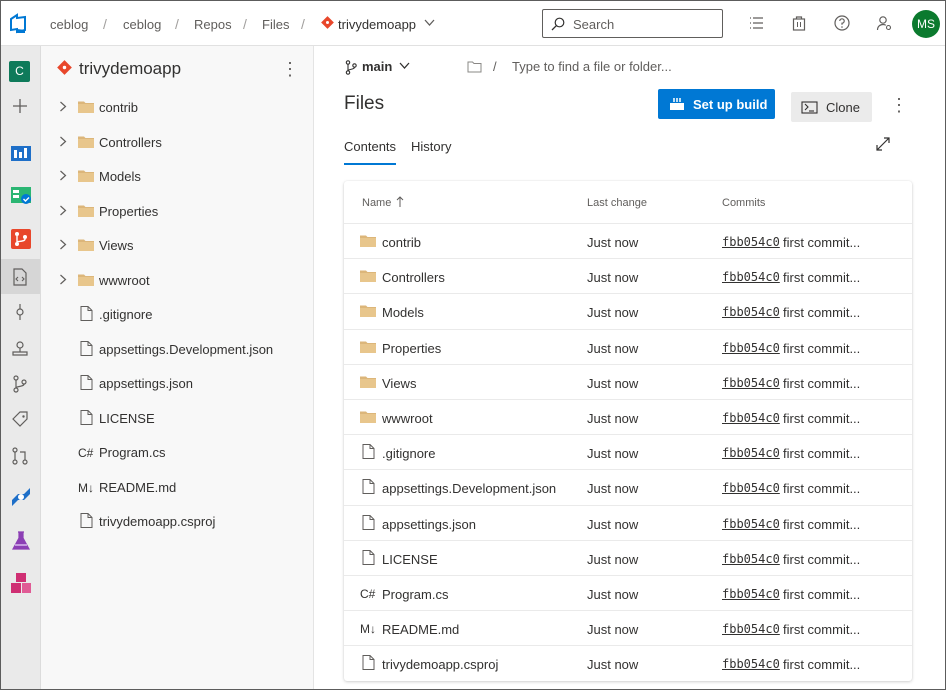 The height and width of the screenshot is (690, 946). Describe the element at coordinates (20, 383) in the screenshot. I see `rail-branches` at that location.